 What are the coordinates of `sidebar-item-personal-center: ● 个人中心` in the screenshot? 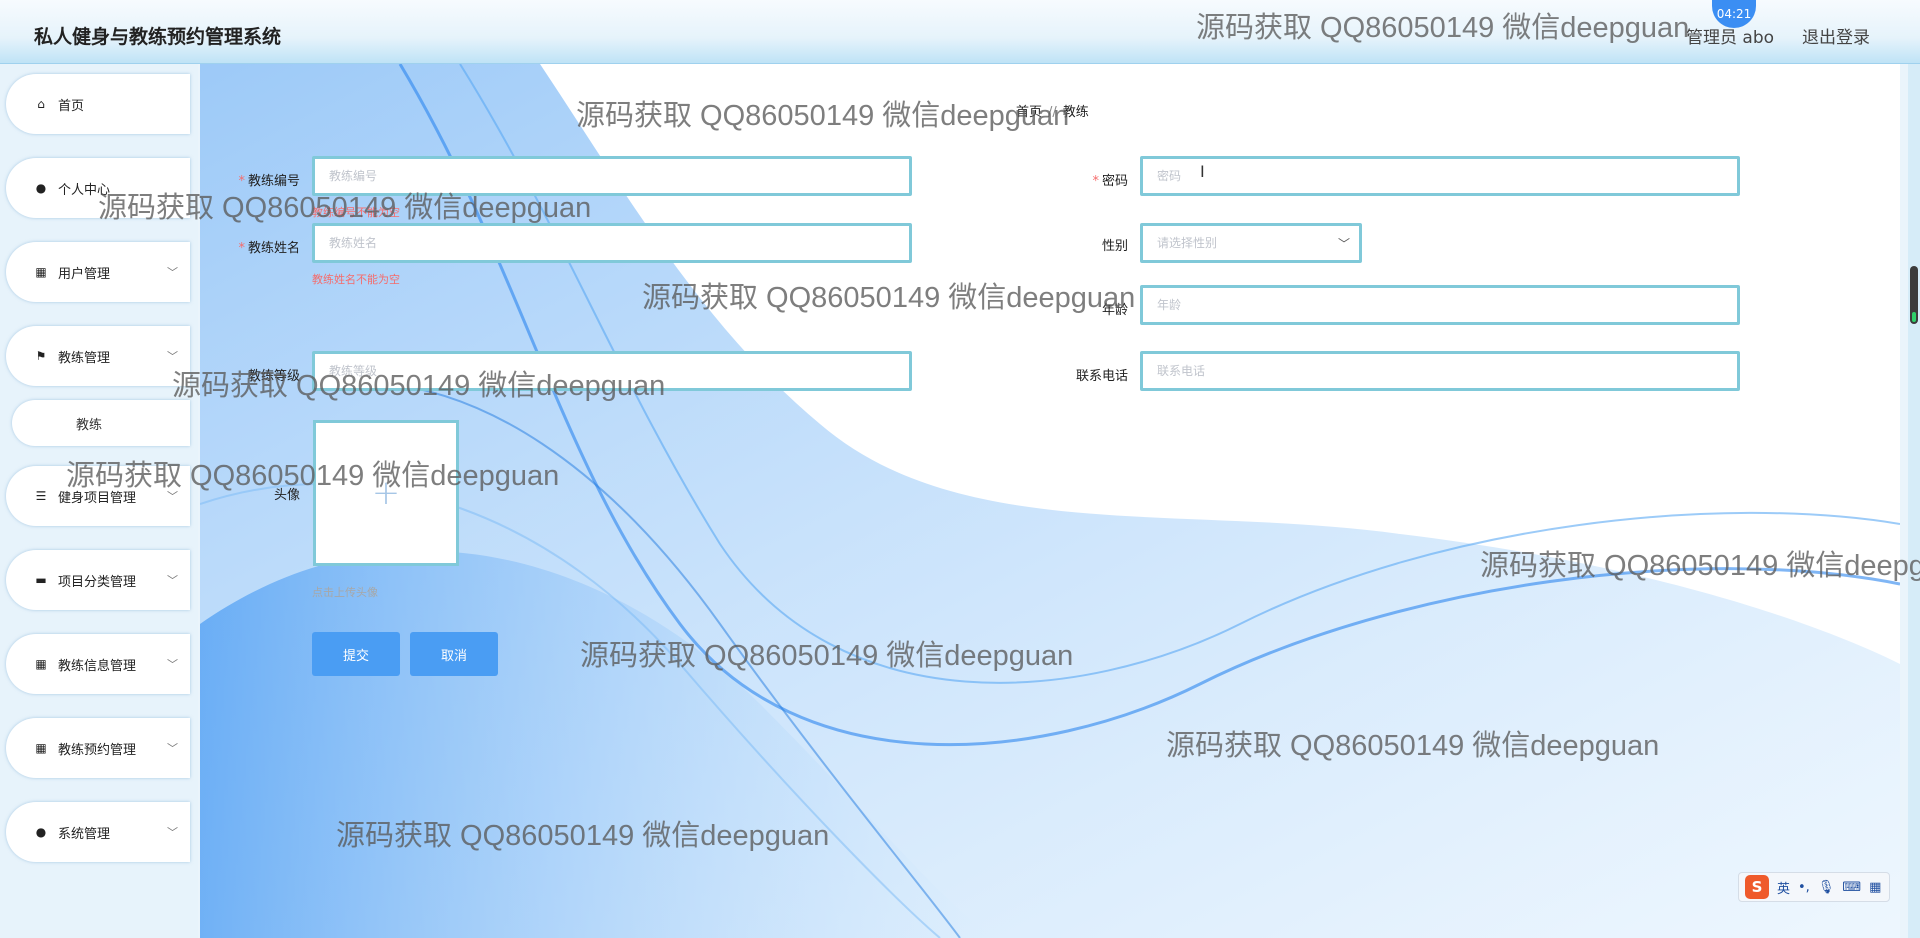 It's located at (98, 188).